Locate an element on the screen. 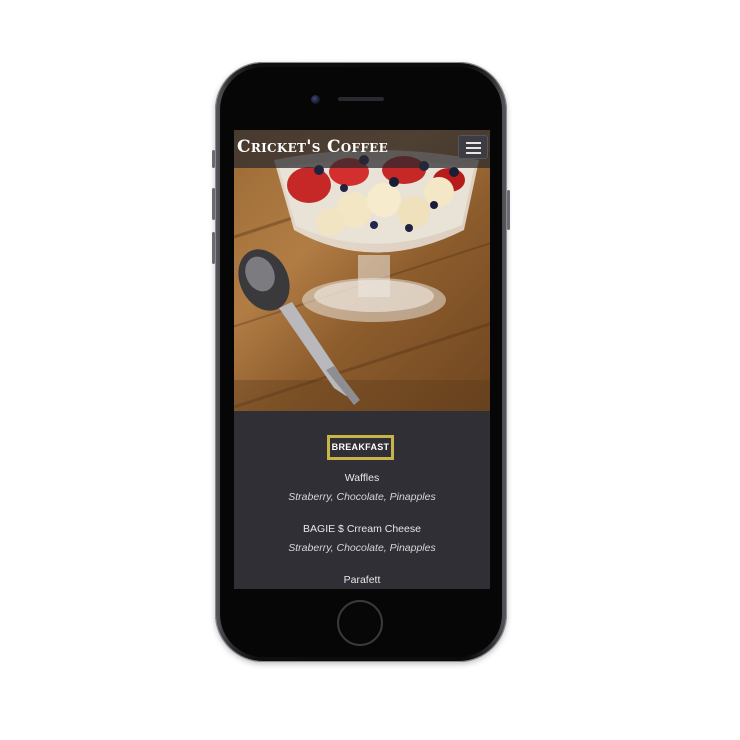 Image resolution: width=740 pixels, height=740 pixels. section-title-breakfast: BREAKFAST is located at coordinates (360, 447).